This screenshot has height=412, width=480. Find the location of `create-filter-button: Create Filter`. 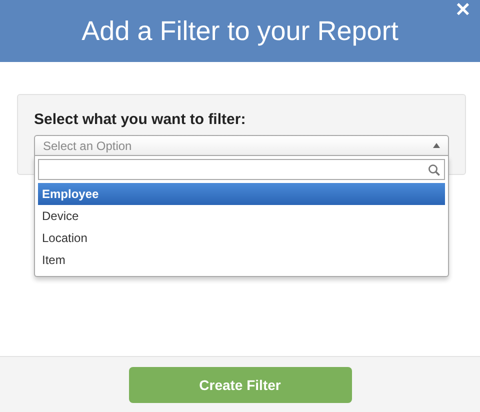

create-filter-button: Create Filter is located at coordinates (240, 384).